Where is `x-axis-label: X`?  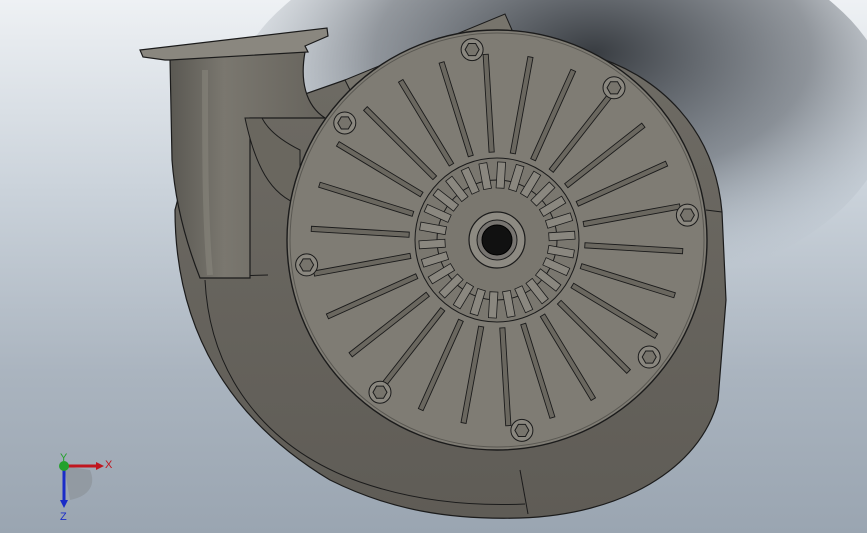 x-axis-label: X is located at coordinates (109, 465).